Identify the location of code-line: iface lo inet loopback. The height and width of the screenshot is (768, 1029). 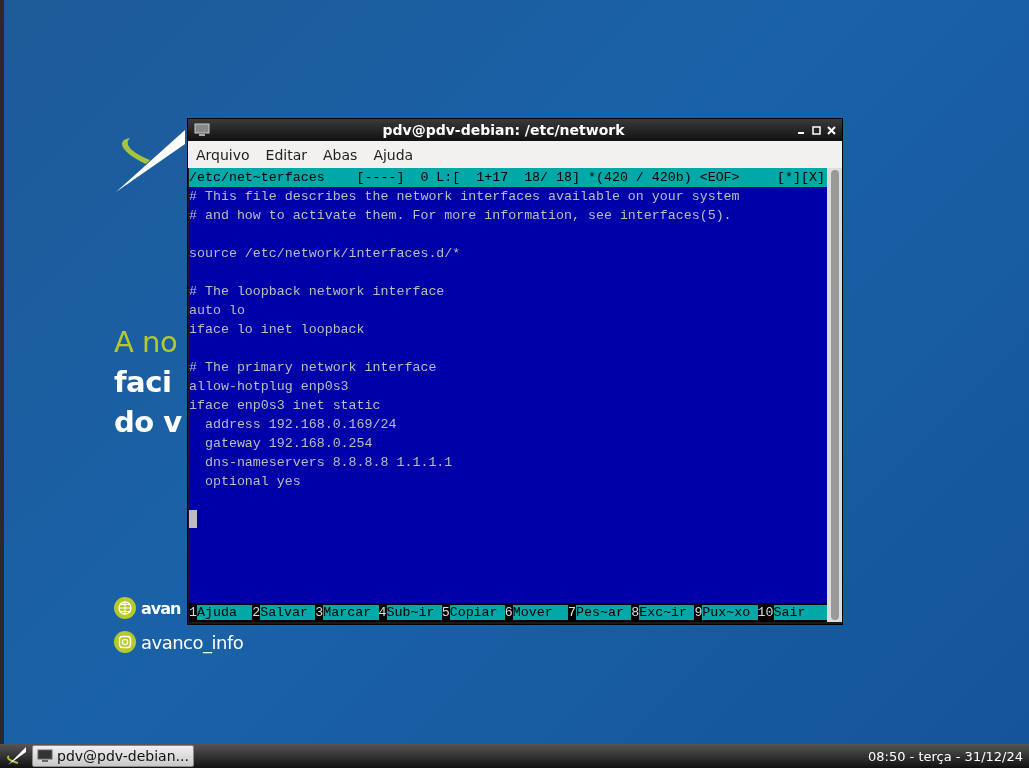
(277, 329).